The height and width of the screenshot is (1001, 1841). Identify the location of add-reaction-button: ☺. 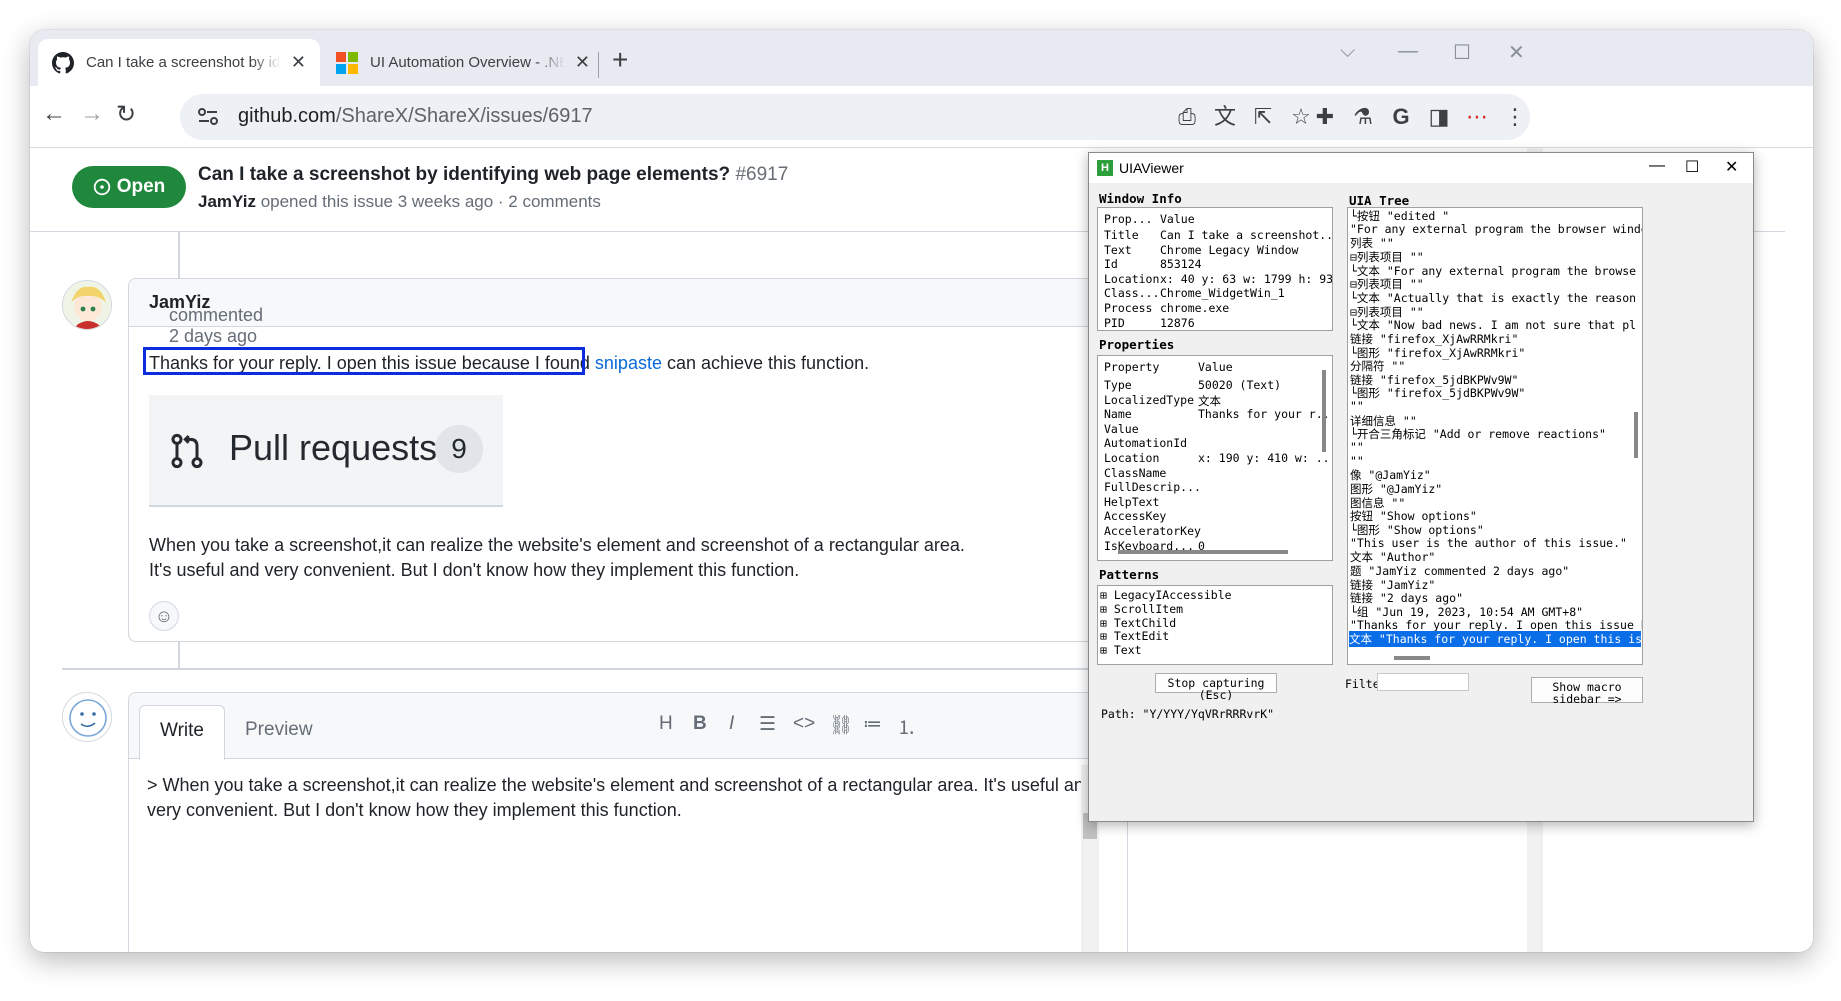
(164, 616).